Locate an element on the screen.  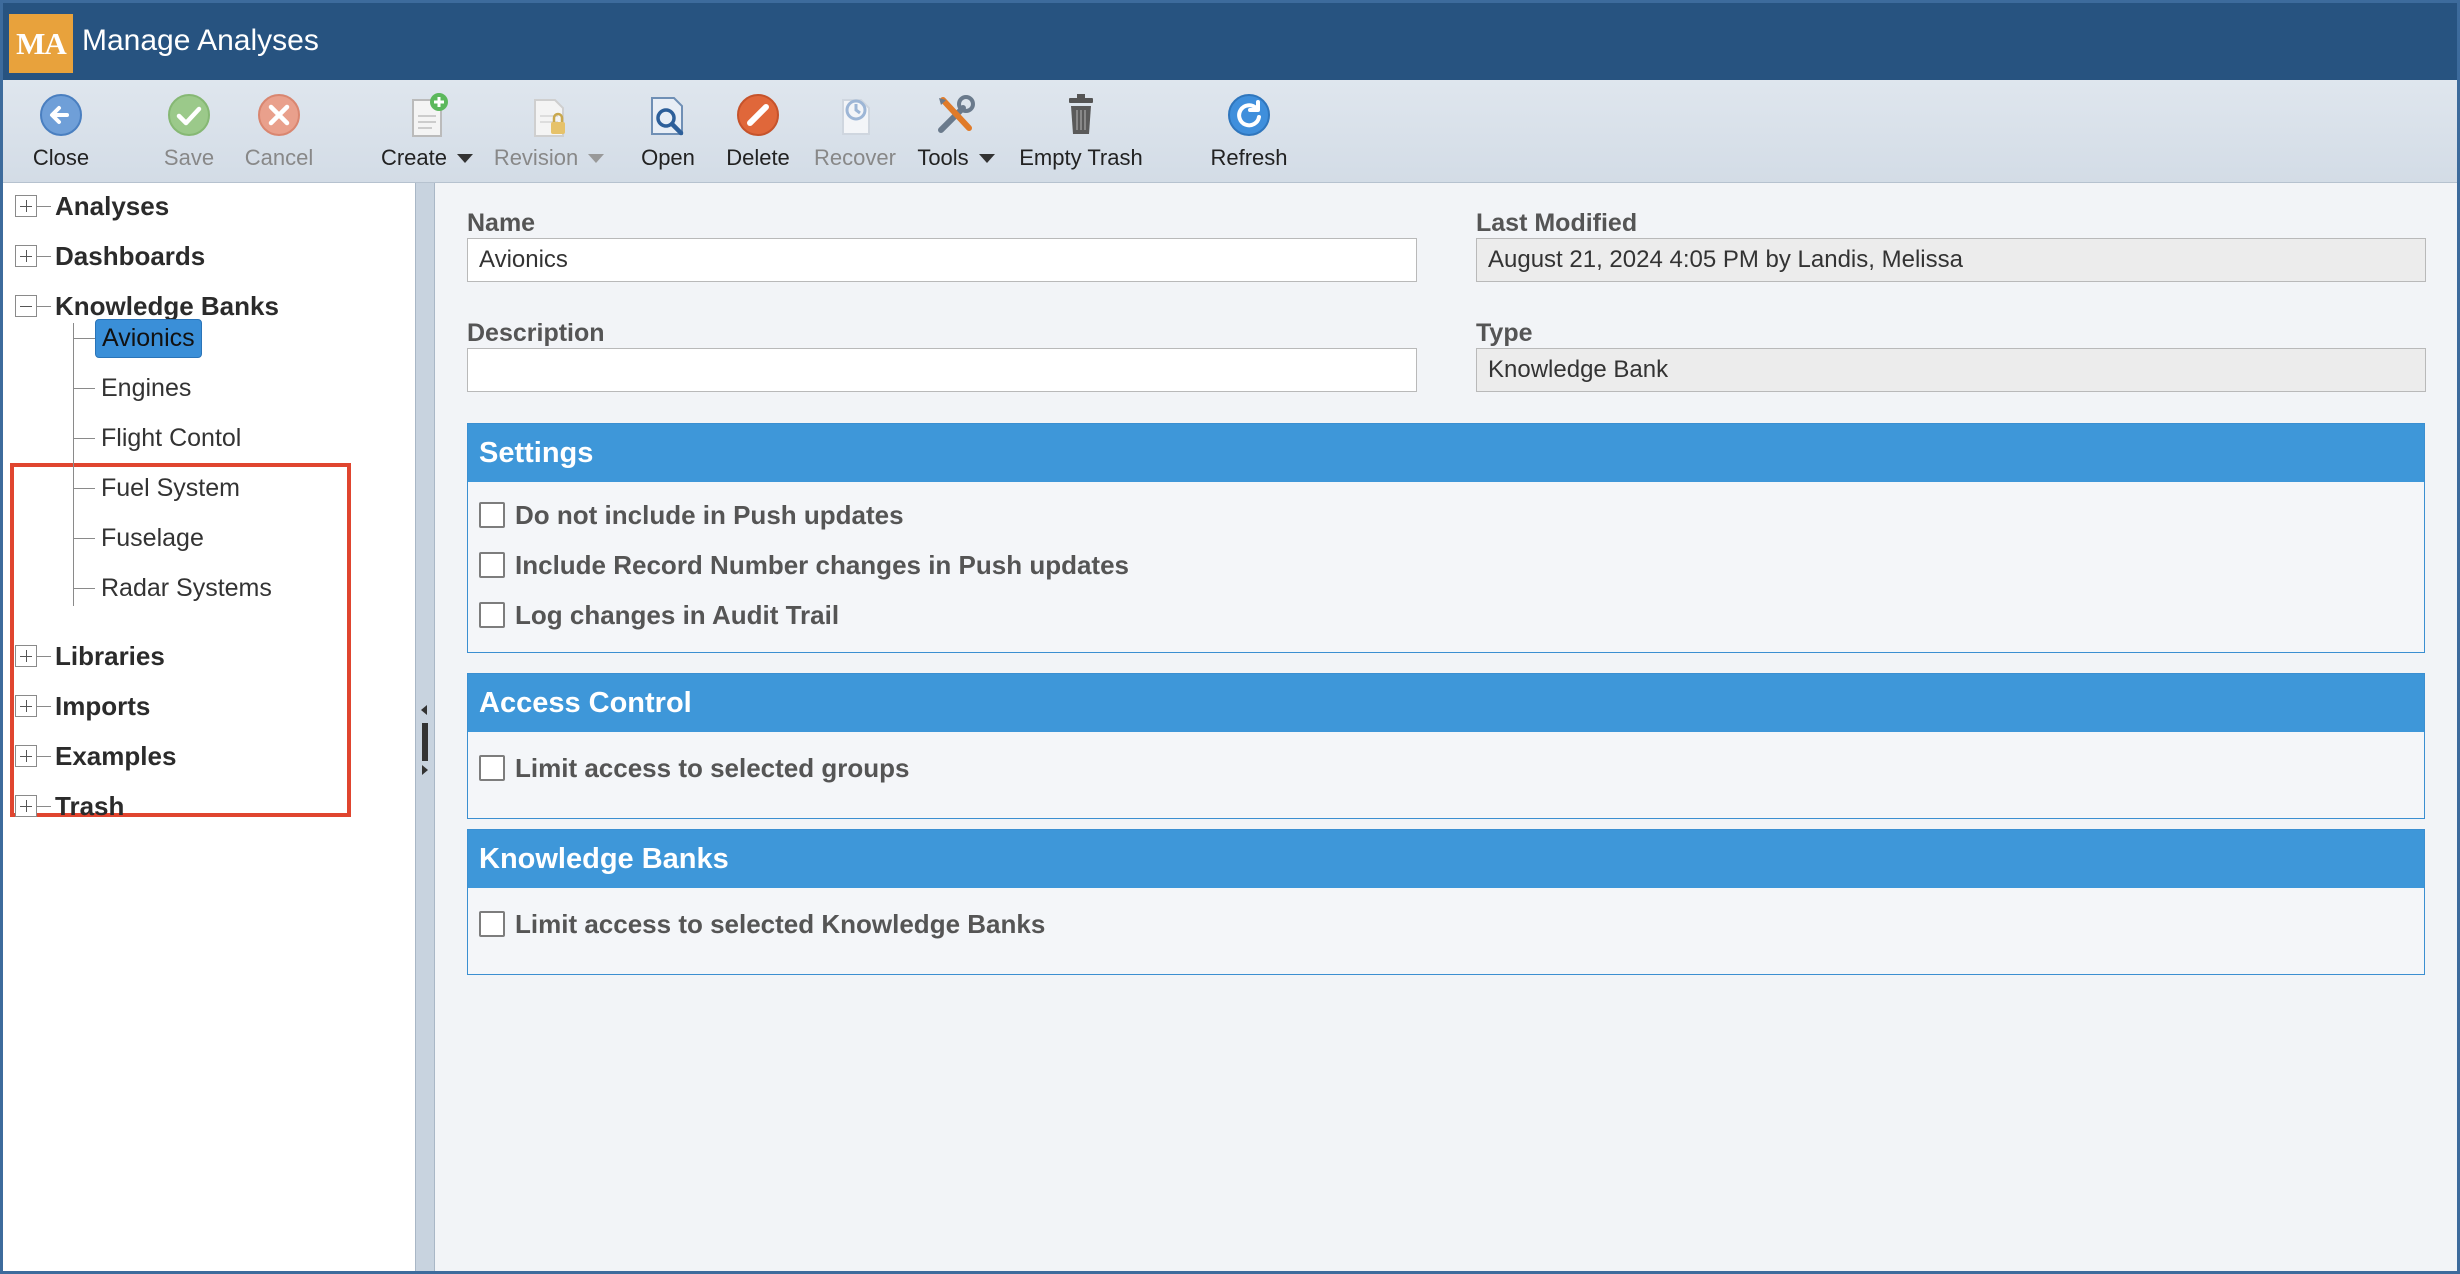
tools-button: Tools is located at coordinates (956, 131).